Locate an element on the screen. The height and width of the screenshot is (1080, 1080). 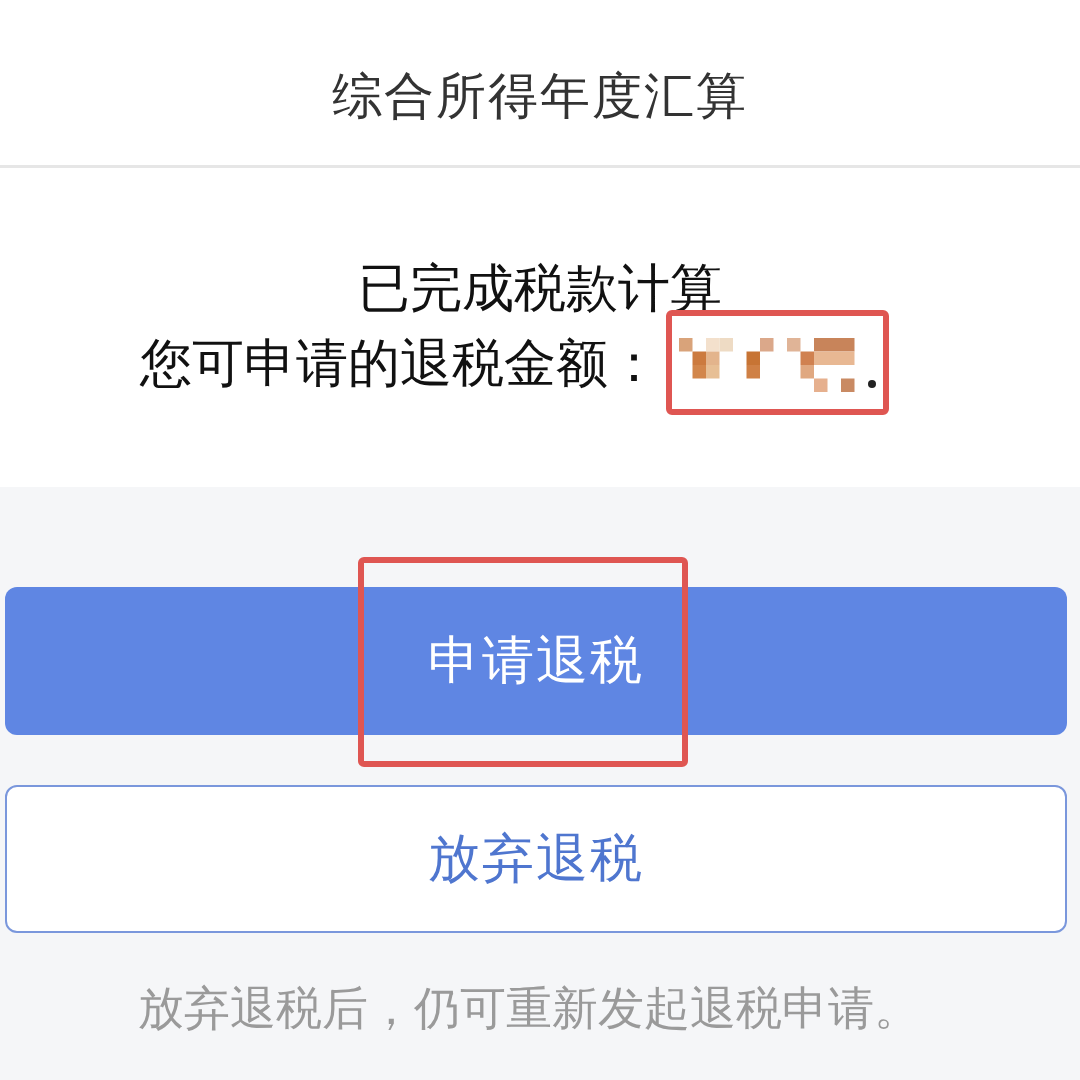
apply-refund-button: 申请退税 is located at coordinates (536, 661).